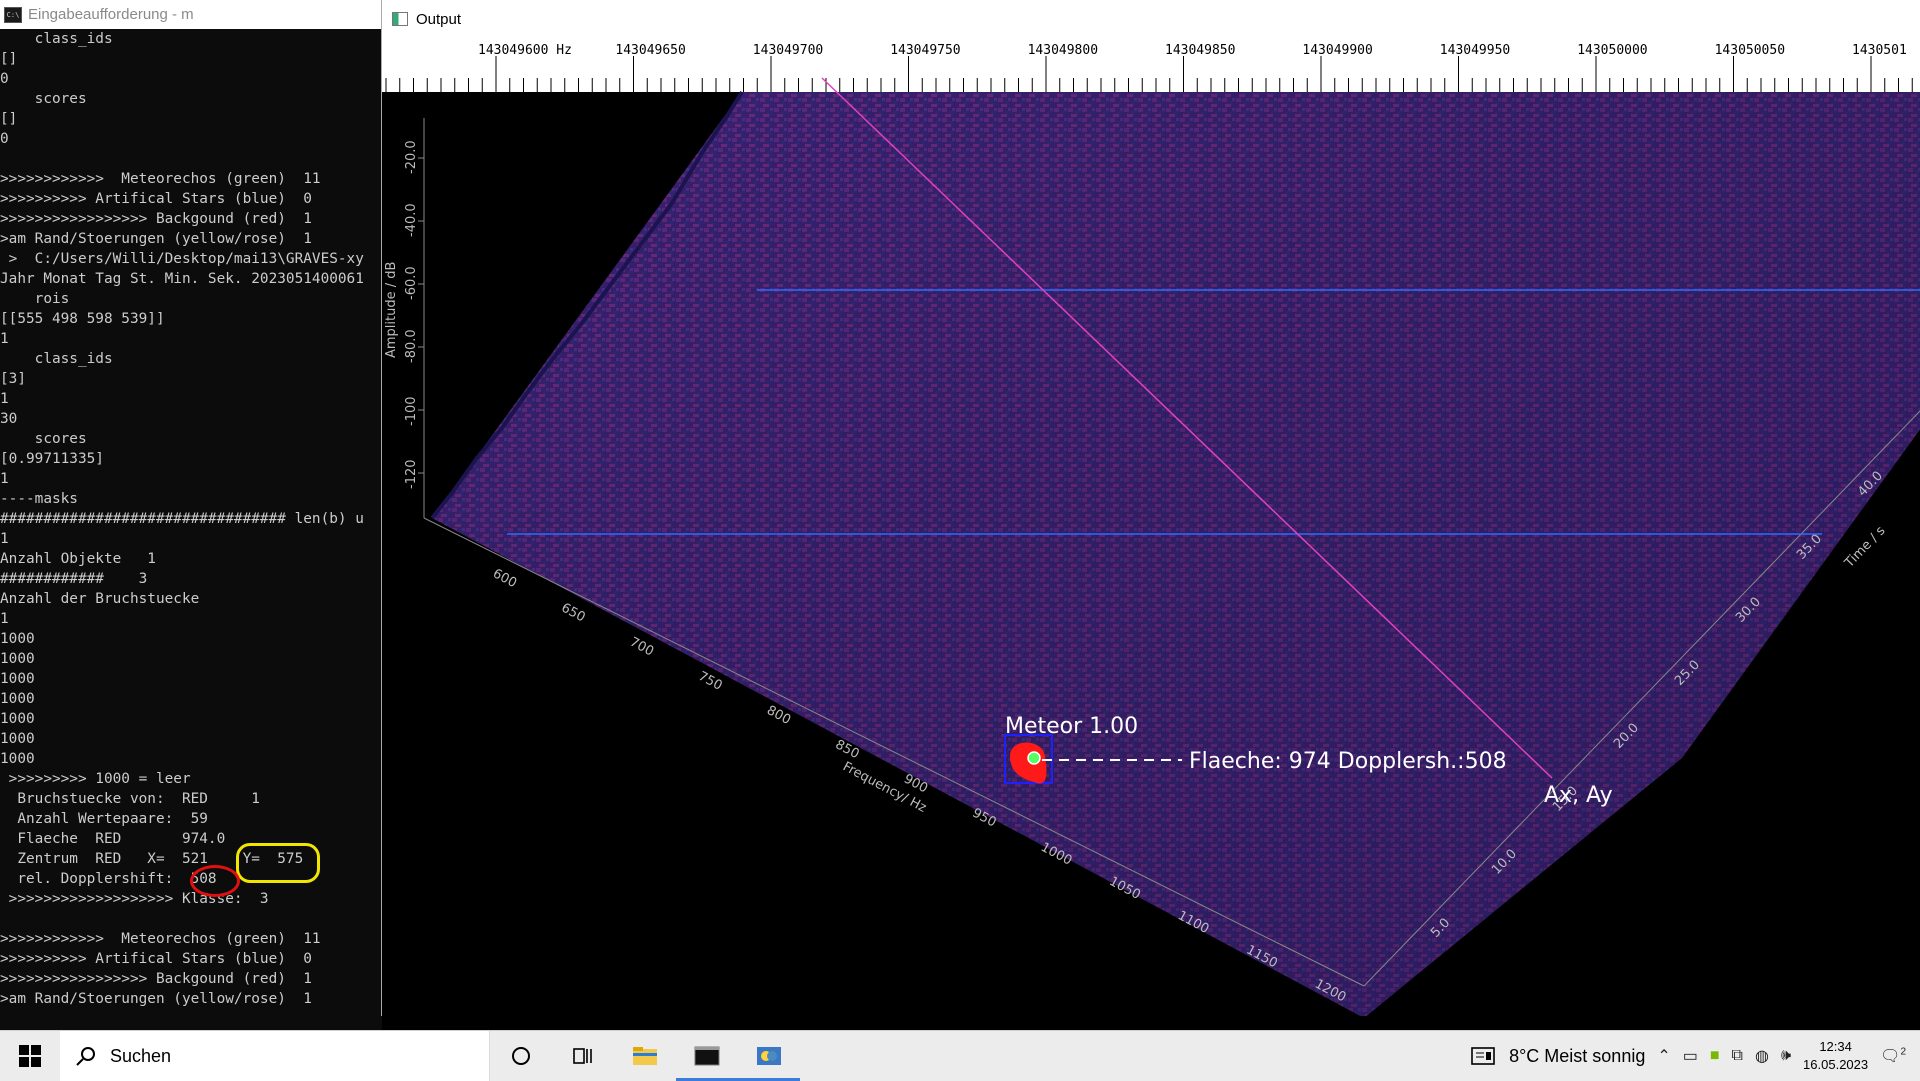 This screenshot has width=1920, height=1081. Describe the element at coordinates (1835, 1056) in the screenshot. I see `clock: 12:34 16.05.2023` at that location.